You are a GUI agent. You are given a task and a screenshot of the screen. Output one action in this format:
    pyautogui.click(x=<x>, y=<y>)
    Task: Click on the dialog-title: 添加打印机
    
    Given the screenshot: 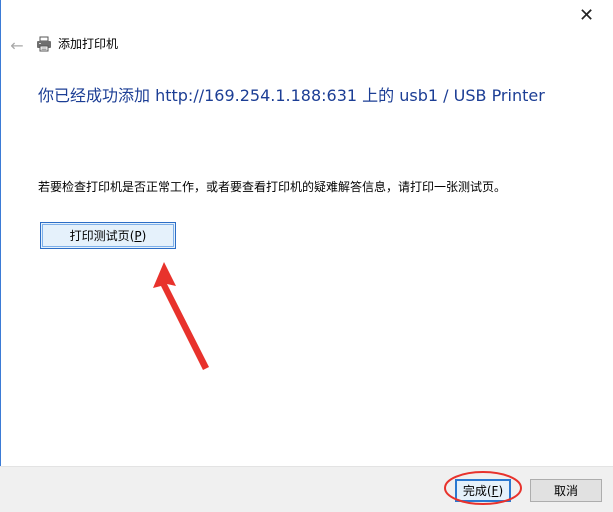 What is the action you would take?
    pyautogui.click(x=88, y=44)
    